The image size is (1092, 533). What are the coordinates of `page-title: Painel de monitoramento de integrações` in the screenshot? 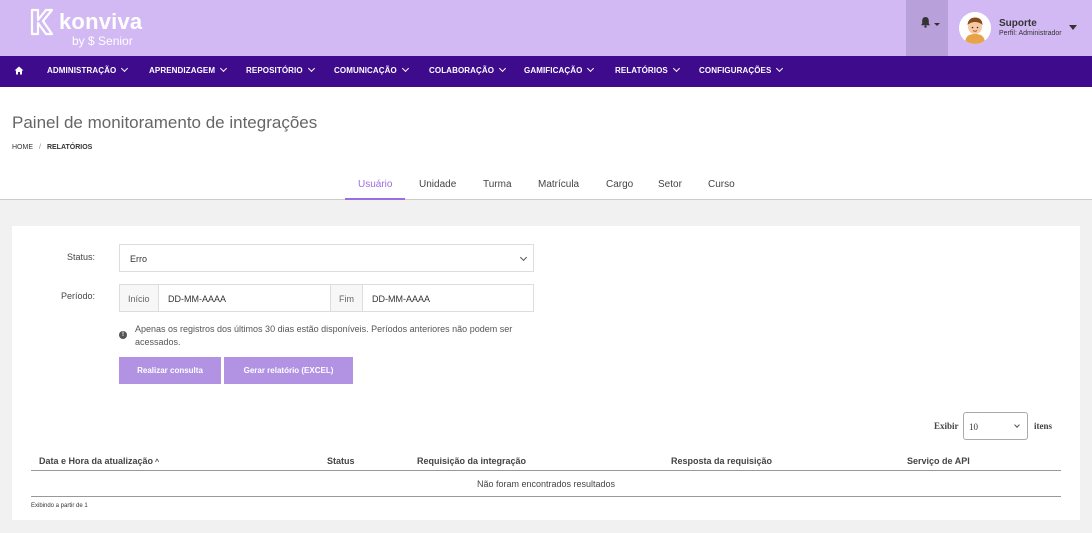 It's located at (165, 122).